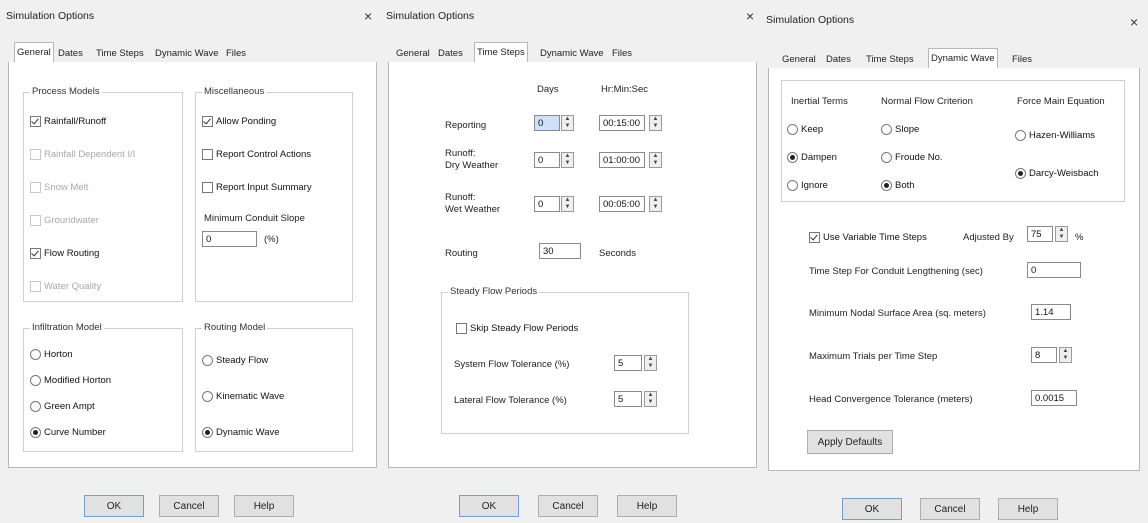 Image resolution: width=1148 pixels, height=523 pixels. I want to click on runoff-dry-days-input: 0, so click(547, 160).